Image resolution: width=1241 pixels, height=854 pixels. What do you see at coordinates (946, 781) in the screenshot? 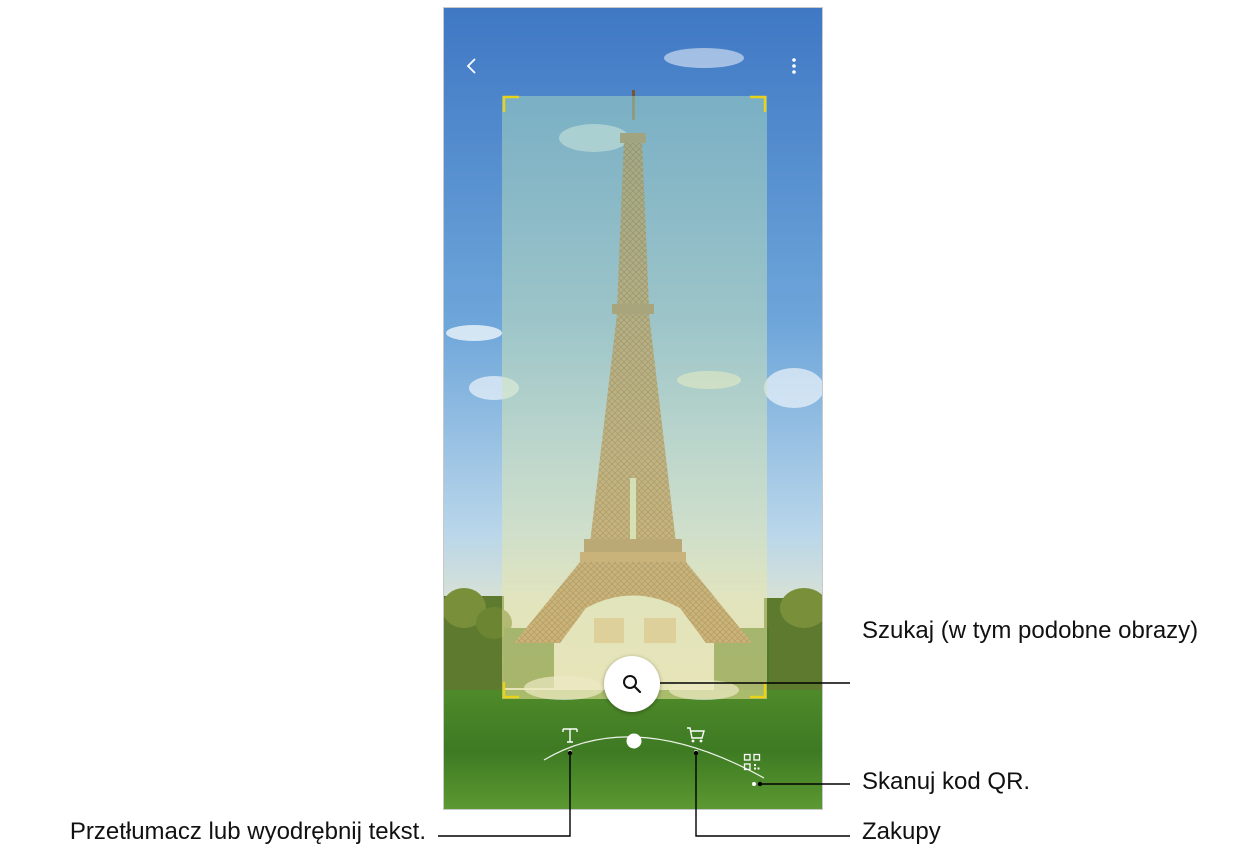
I see `callout-qr-label: Skanuj kod QR.` at bounding box center [946, 781].